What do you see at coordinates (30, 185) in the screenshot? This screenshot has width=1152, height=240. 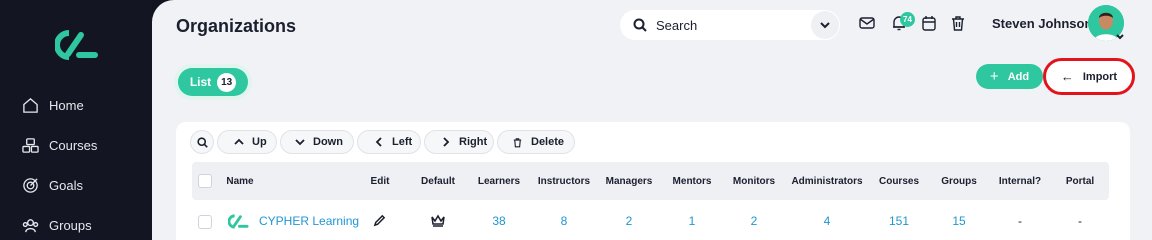 I see `goals-icon` at bounding box center [30, 185].